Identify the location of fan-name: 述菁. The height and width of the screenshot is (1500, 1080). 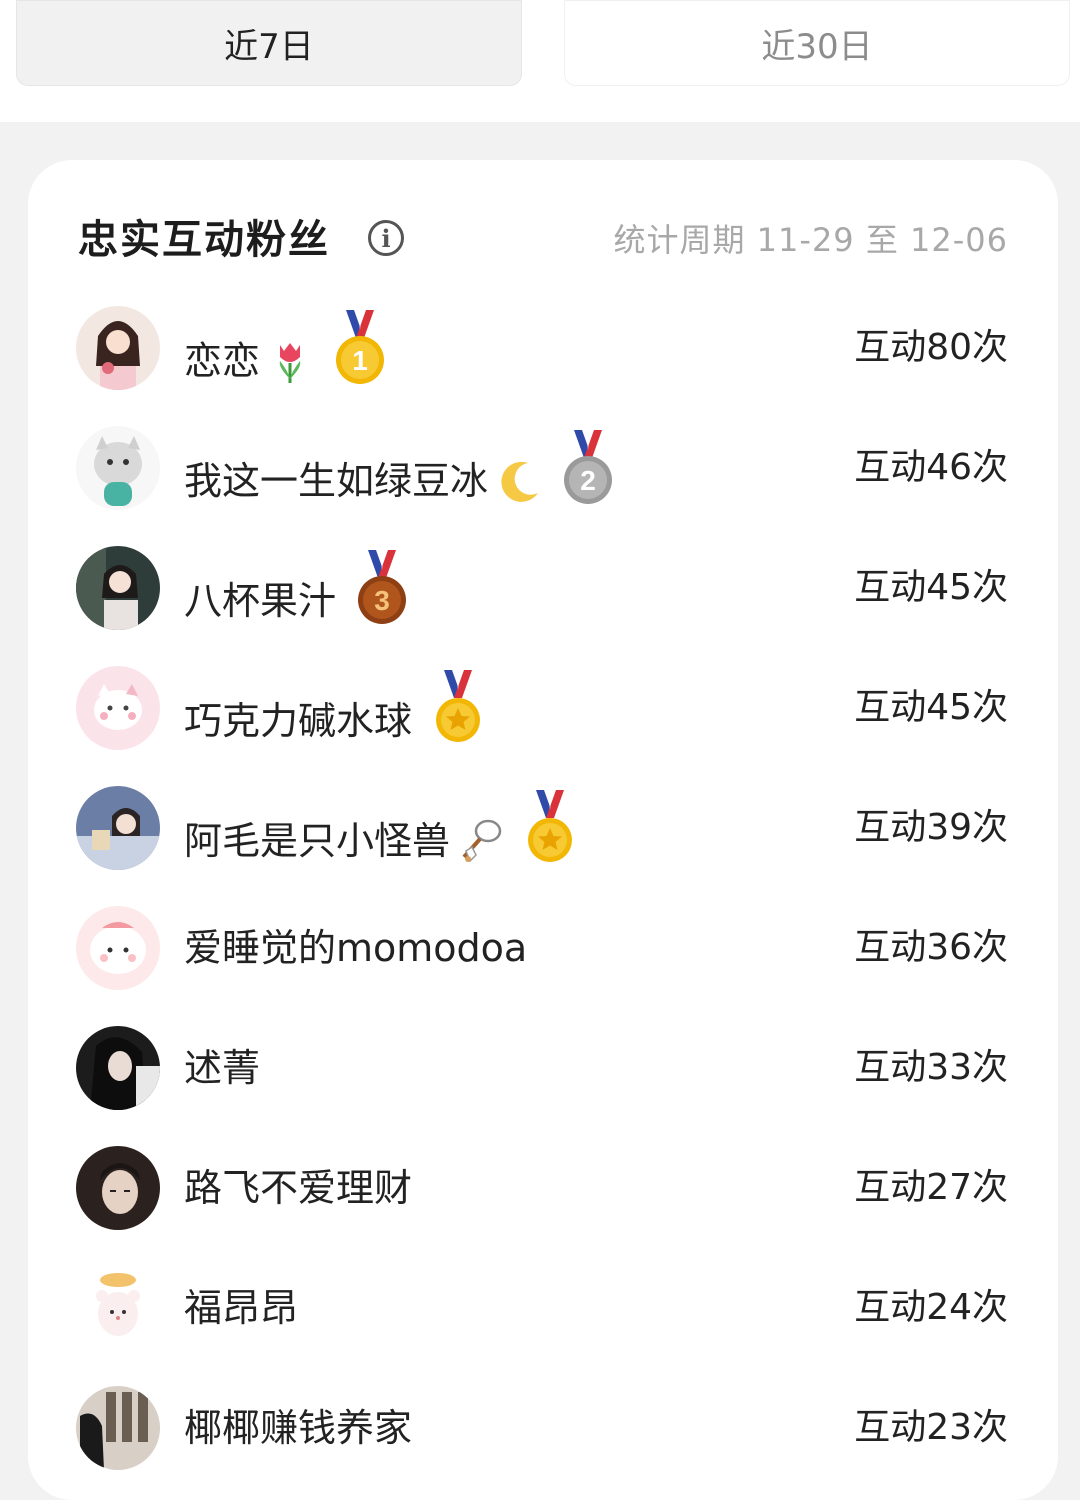
(222, 1068).